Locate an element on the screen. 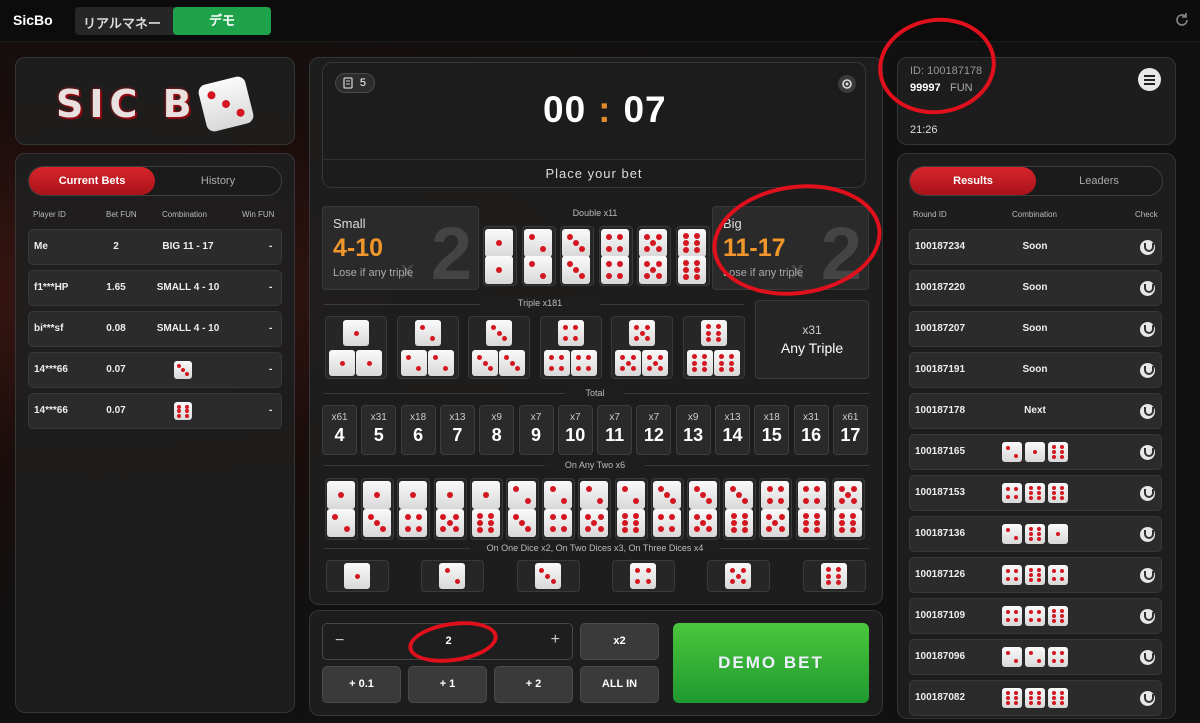  result-round-id: 100187153 is located at coordinates (940, 492).